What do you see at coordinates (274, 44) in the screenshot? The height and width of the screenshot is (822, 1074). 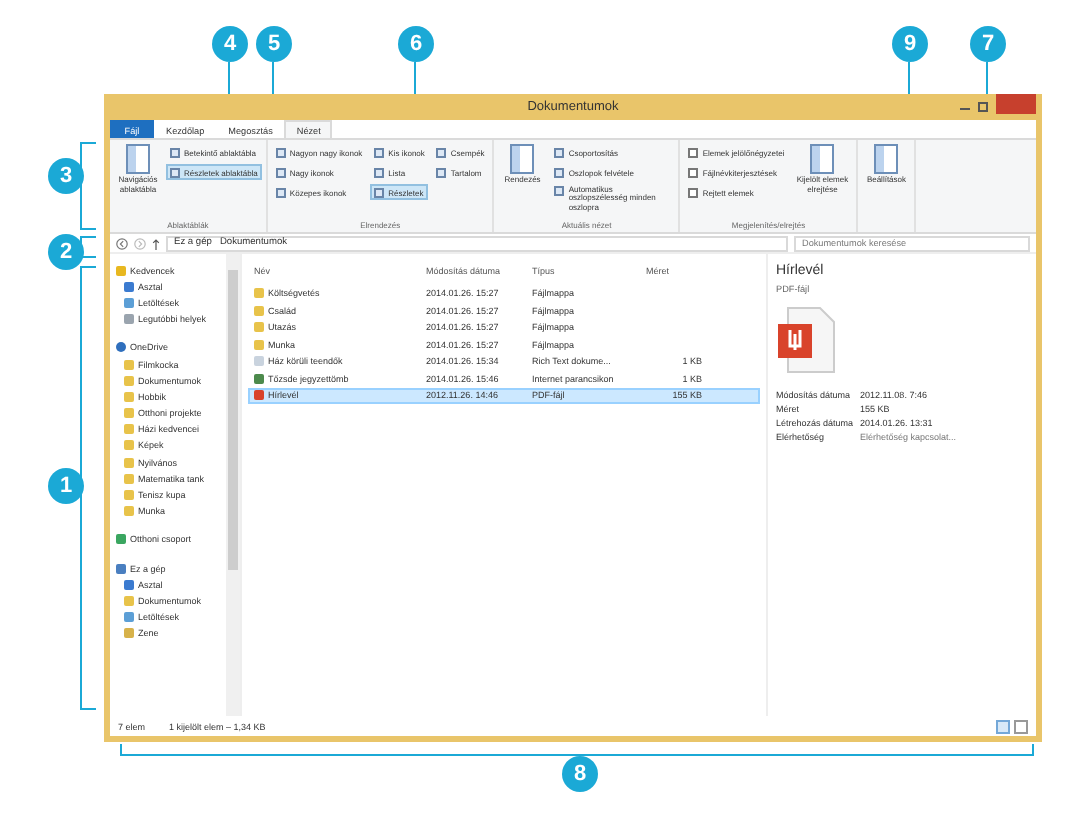 I see `callout-number: 5` at bounding box center [274, 44].